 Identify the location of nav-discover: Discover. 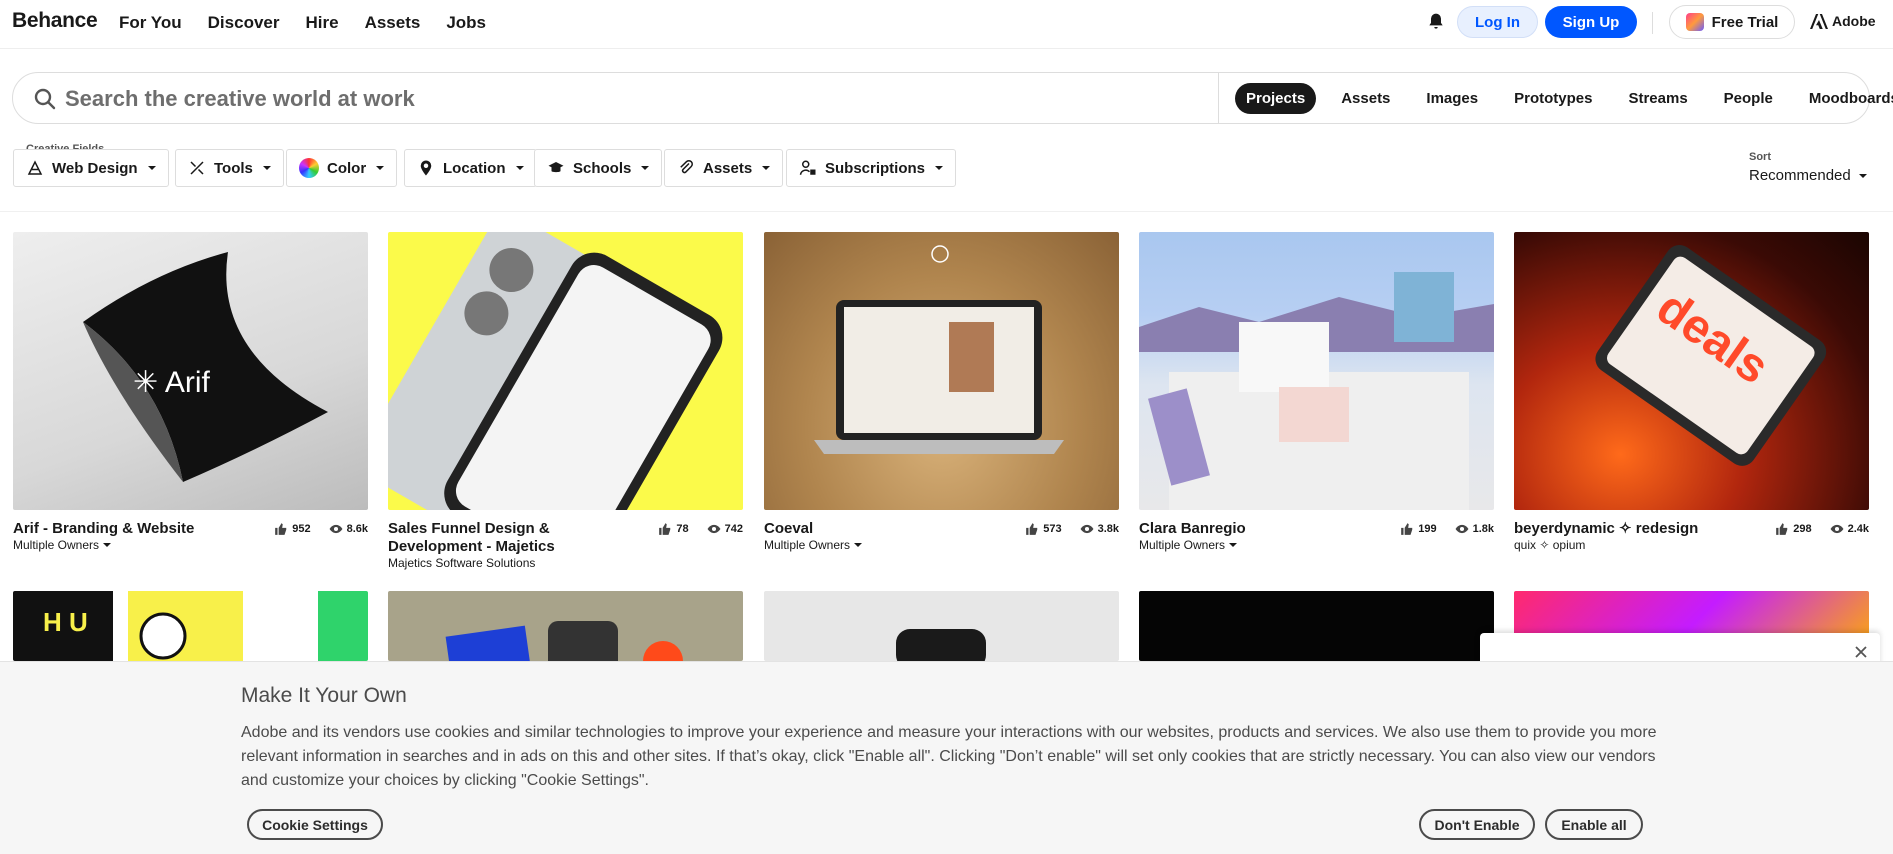
(244, 23).